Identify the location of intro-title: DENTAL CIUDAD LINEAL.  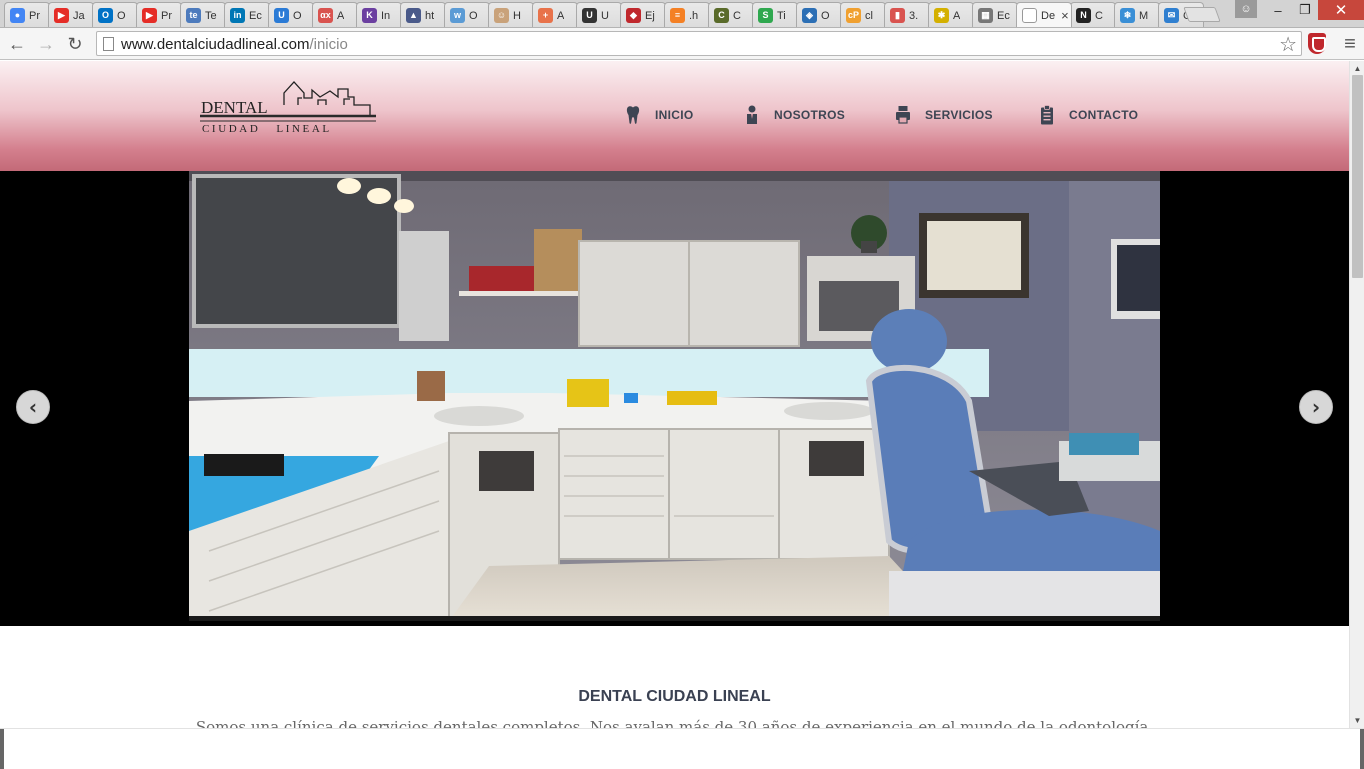
(674, 696).